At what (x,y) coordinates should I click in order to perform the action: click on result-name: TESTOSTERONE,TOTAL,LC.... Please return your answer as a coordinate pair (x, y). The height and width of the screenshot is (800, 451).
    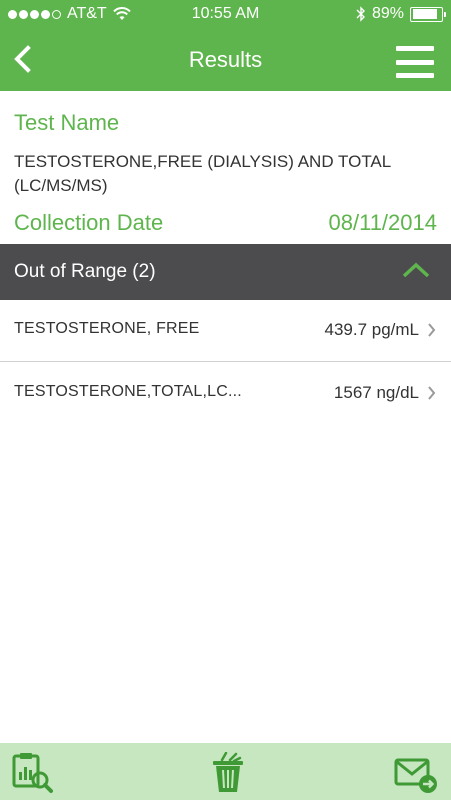
    Looking at the image, I should click on (128, 391).